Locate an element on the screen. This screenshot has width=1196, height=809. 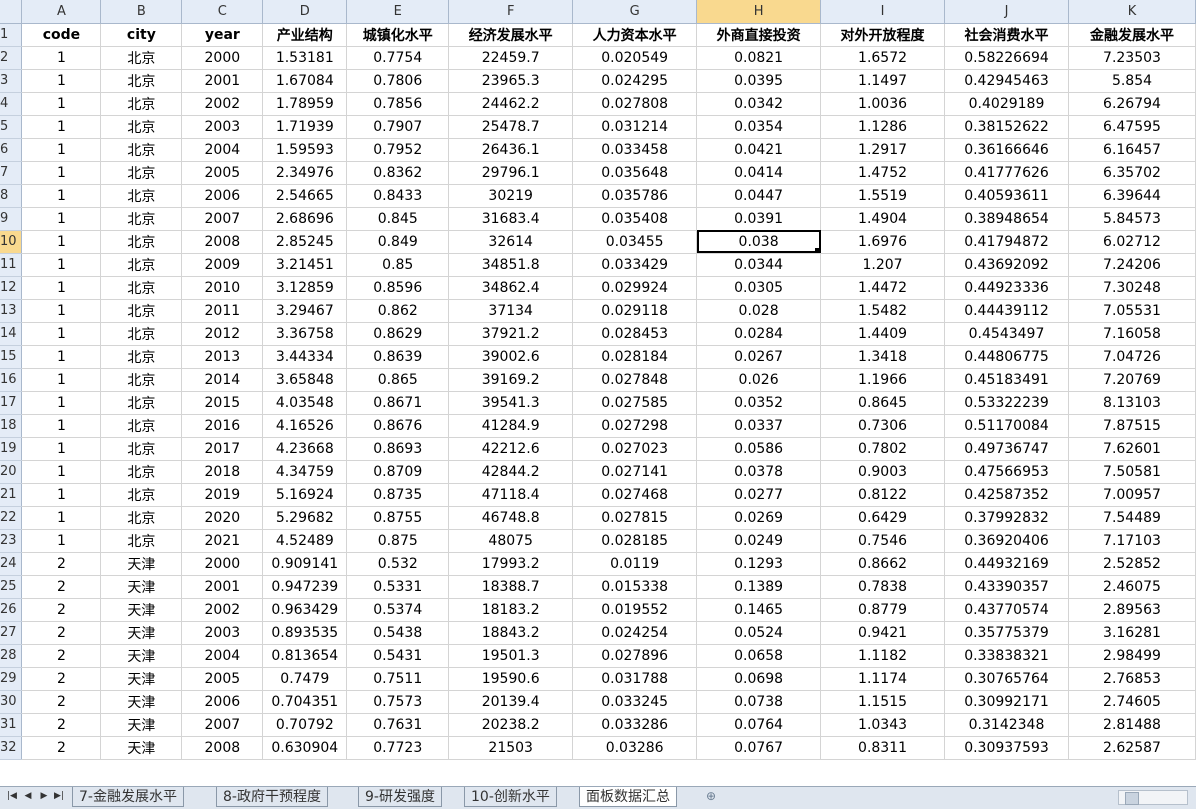
data-cell: 2.34976 is located at coordinates (305, 173).